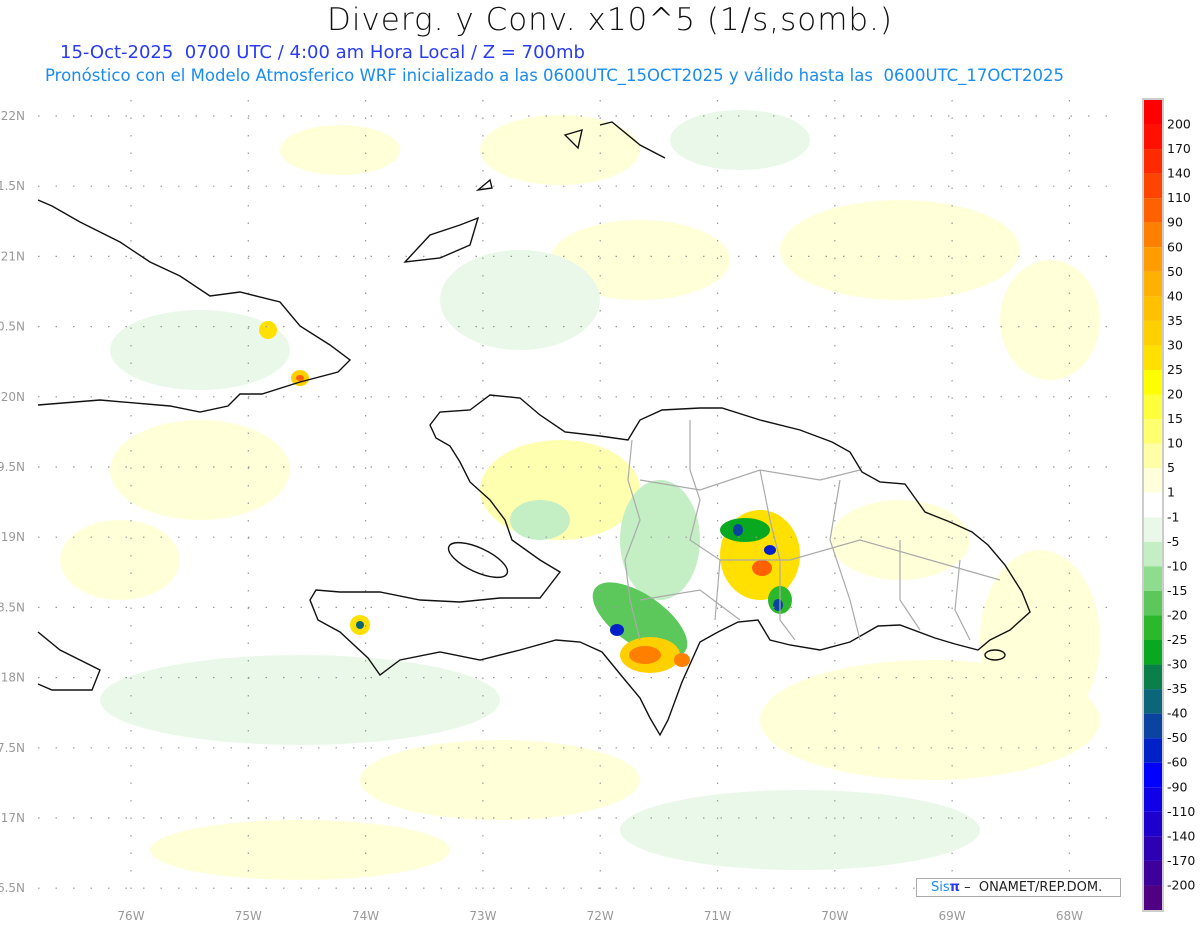  What do you see at coordinates (1179, 124) in the screenshot?
I see `colorbar-label: 200` at bounding box center [1179, 124].